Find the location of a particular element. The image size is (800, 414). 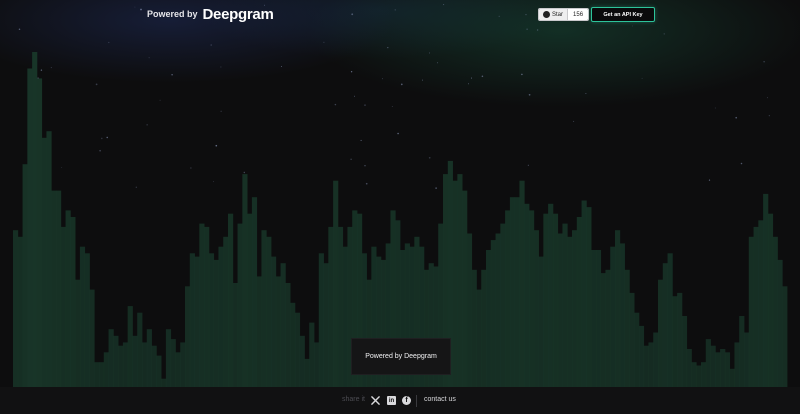

powered-by-box: Powered by Deepgram is located at coordinates (401, 356).